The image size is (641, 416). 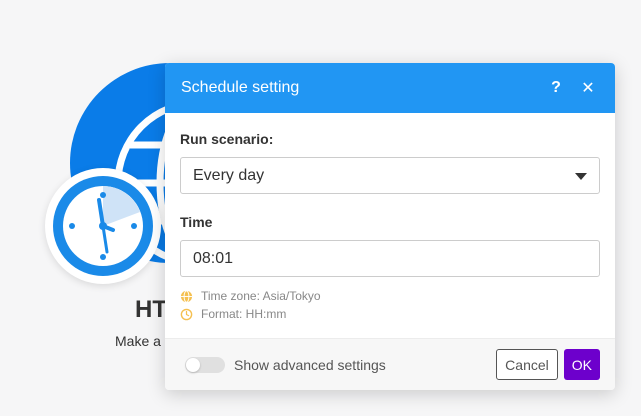 I want to click on timezone-hint-text: Time zone: Asia/Tokyo, so click(x=261, y=296).